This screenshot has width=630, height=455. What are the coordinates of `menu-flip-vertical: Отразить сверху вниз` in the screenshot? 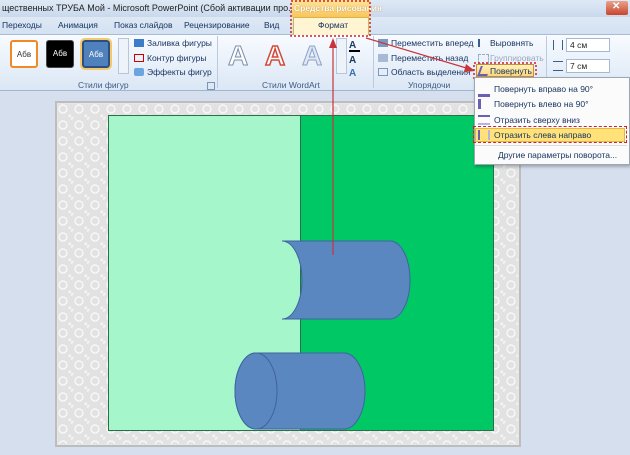 It's located at (537, 120).